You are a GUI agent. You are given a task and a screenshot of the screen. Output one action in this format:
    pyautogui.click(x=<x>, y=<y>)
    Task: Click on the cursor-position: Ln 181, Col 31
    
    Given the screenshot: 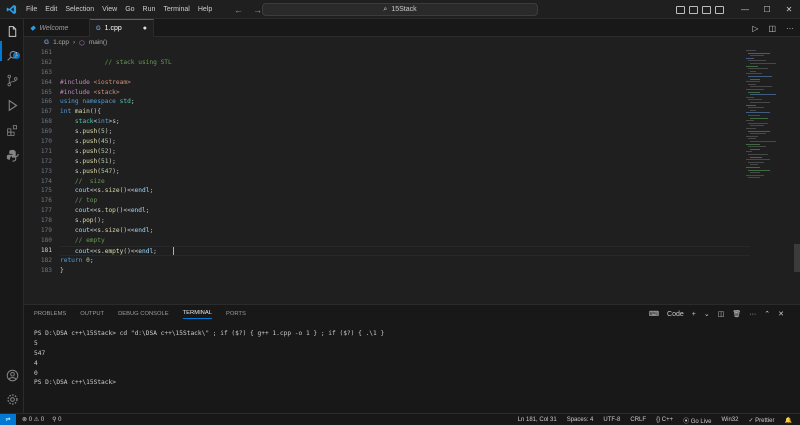 What is the action you would take?
    pyautogui.click(x=537, y=420)
    